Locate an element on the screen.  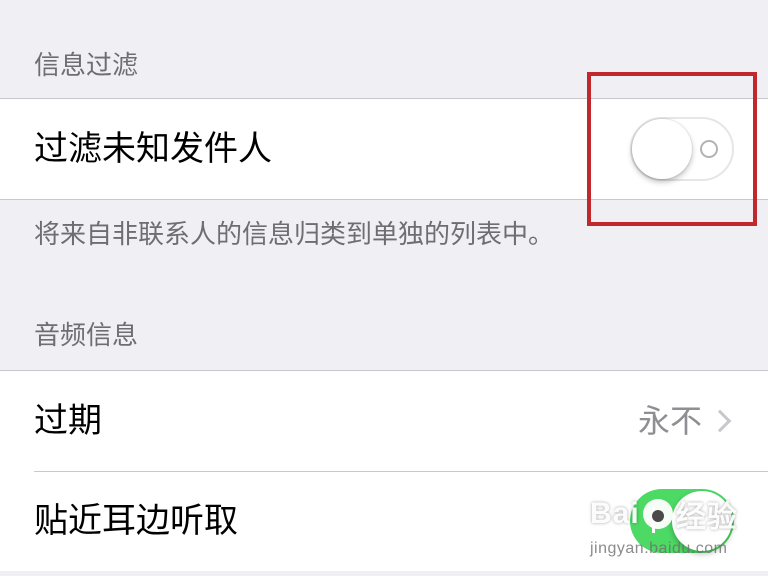
watermark-brand-right: 经验 is located at coordinates (706, 517).